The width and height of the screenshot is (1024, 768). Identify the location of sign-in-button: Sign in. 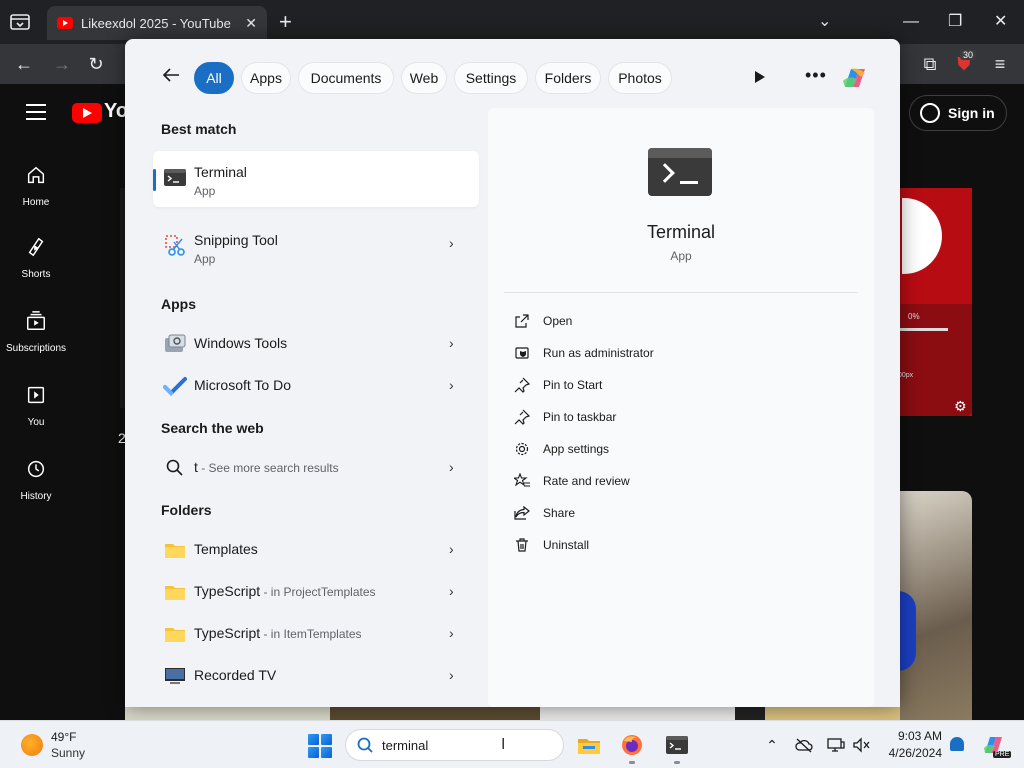
(958, 113).